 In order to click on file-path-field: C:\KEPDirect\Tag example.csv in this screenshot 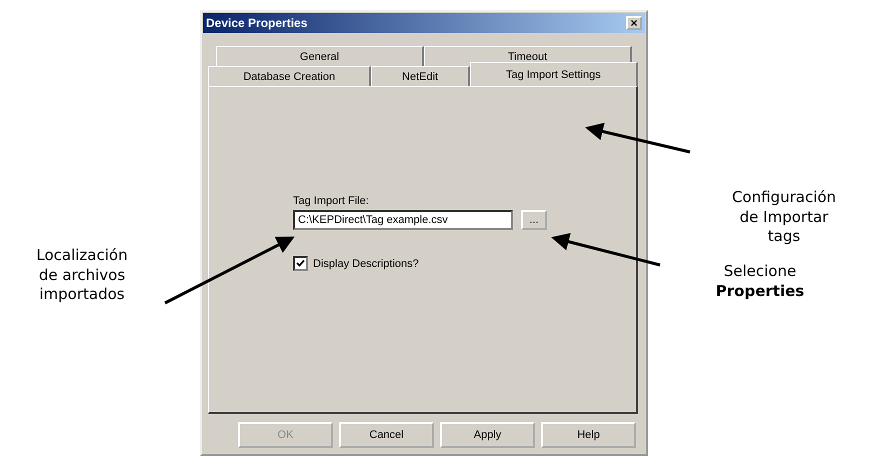, I will do `click(403, 220)`.